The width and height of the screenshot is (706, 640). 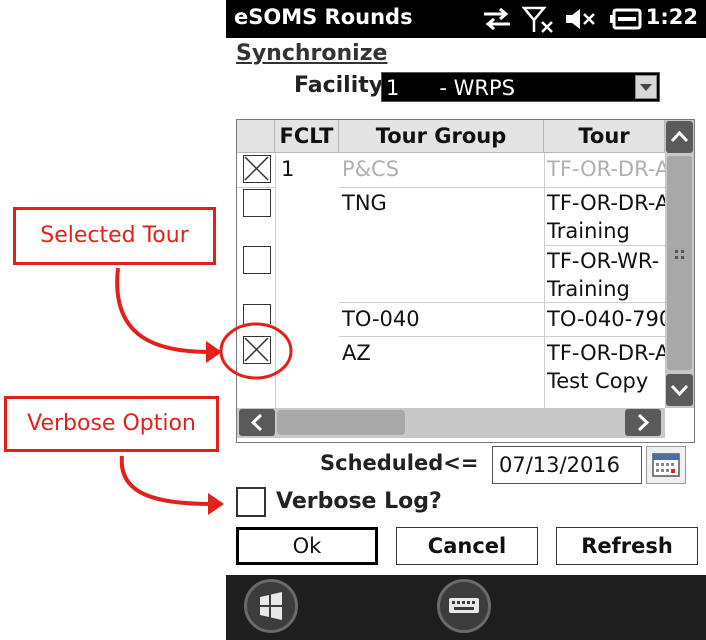 What do you see at coordinates (216, 504) in the screenshot?
I see `verbose-option-arrowhead` at bounding box center [216, 504].